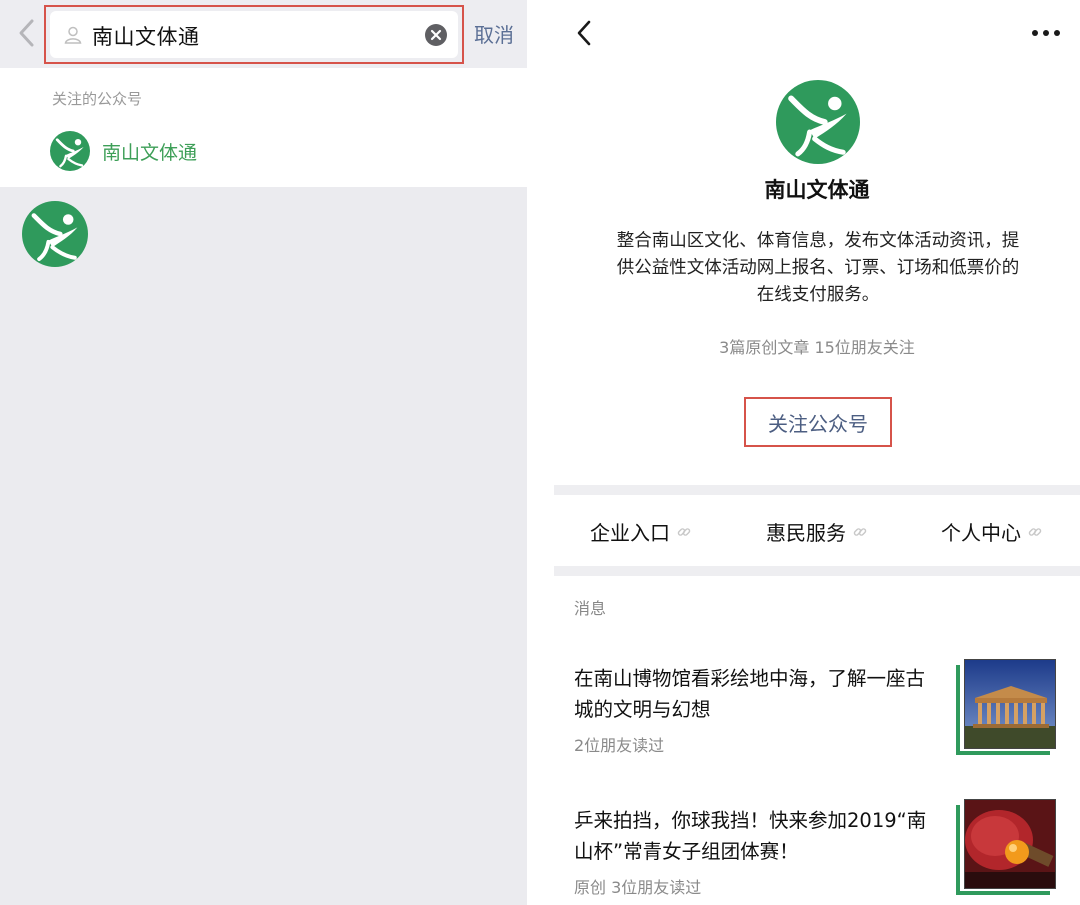 This screenshot has width=1080, height=905. What do you see at coordinates (806, 533) in the screenshot?
I see `menu-item-label: 惠民服务` at bounding box center [806, 533].